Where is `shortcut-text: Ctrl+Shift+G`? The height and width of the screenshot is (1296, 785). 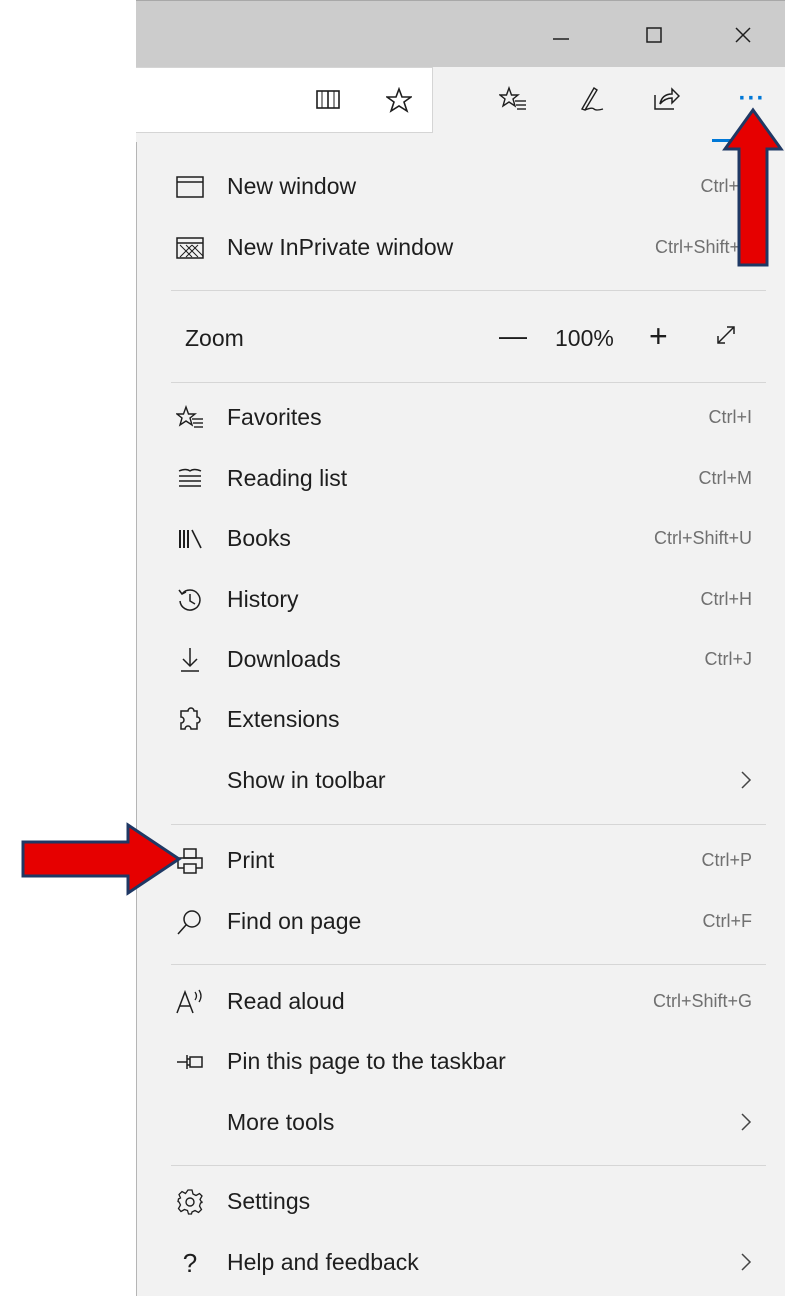 shortcut-text: Ctrl+Shift+G is located at coordinates (702, 1001).